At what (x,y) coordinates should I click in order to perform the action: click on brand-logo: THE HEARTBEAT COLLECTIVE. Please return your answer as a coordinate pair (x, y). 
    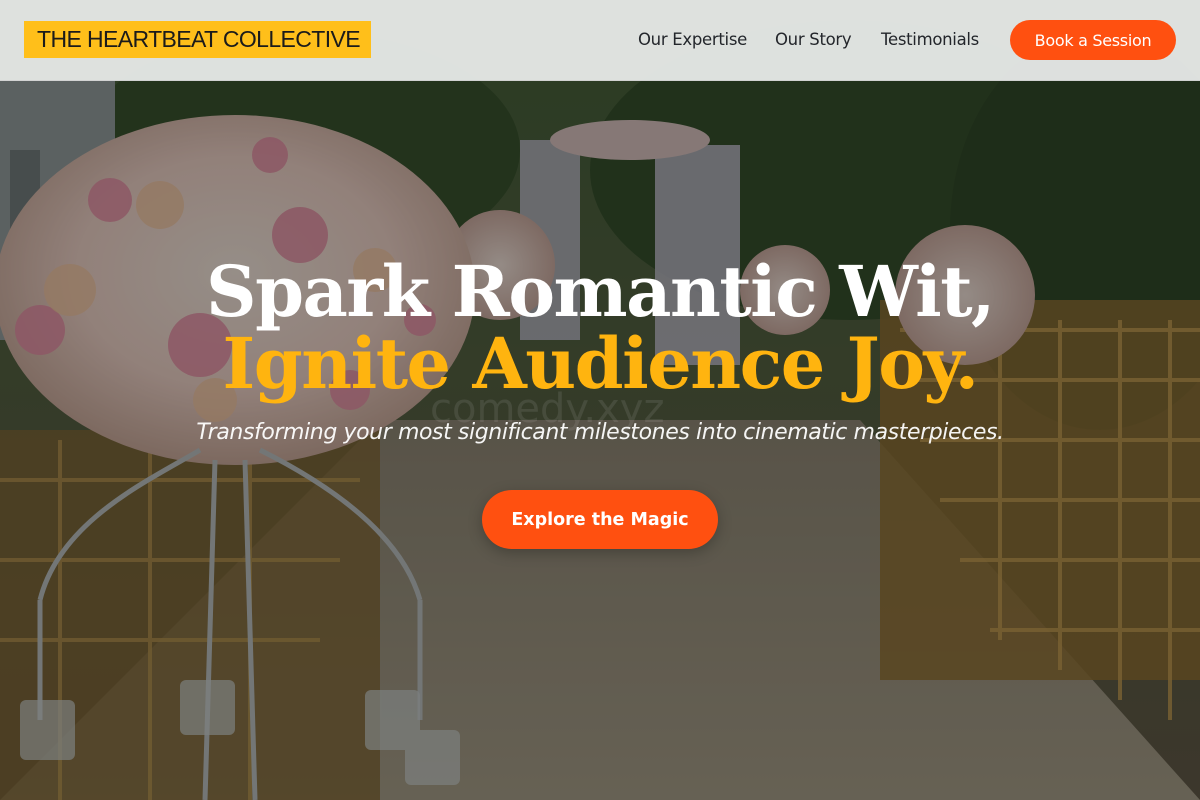
    Looking at the image, I should click on (198, 39).